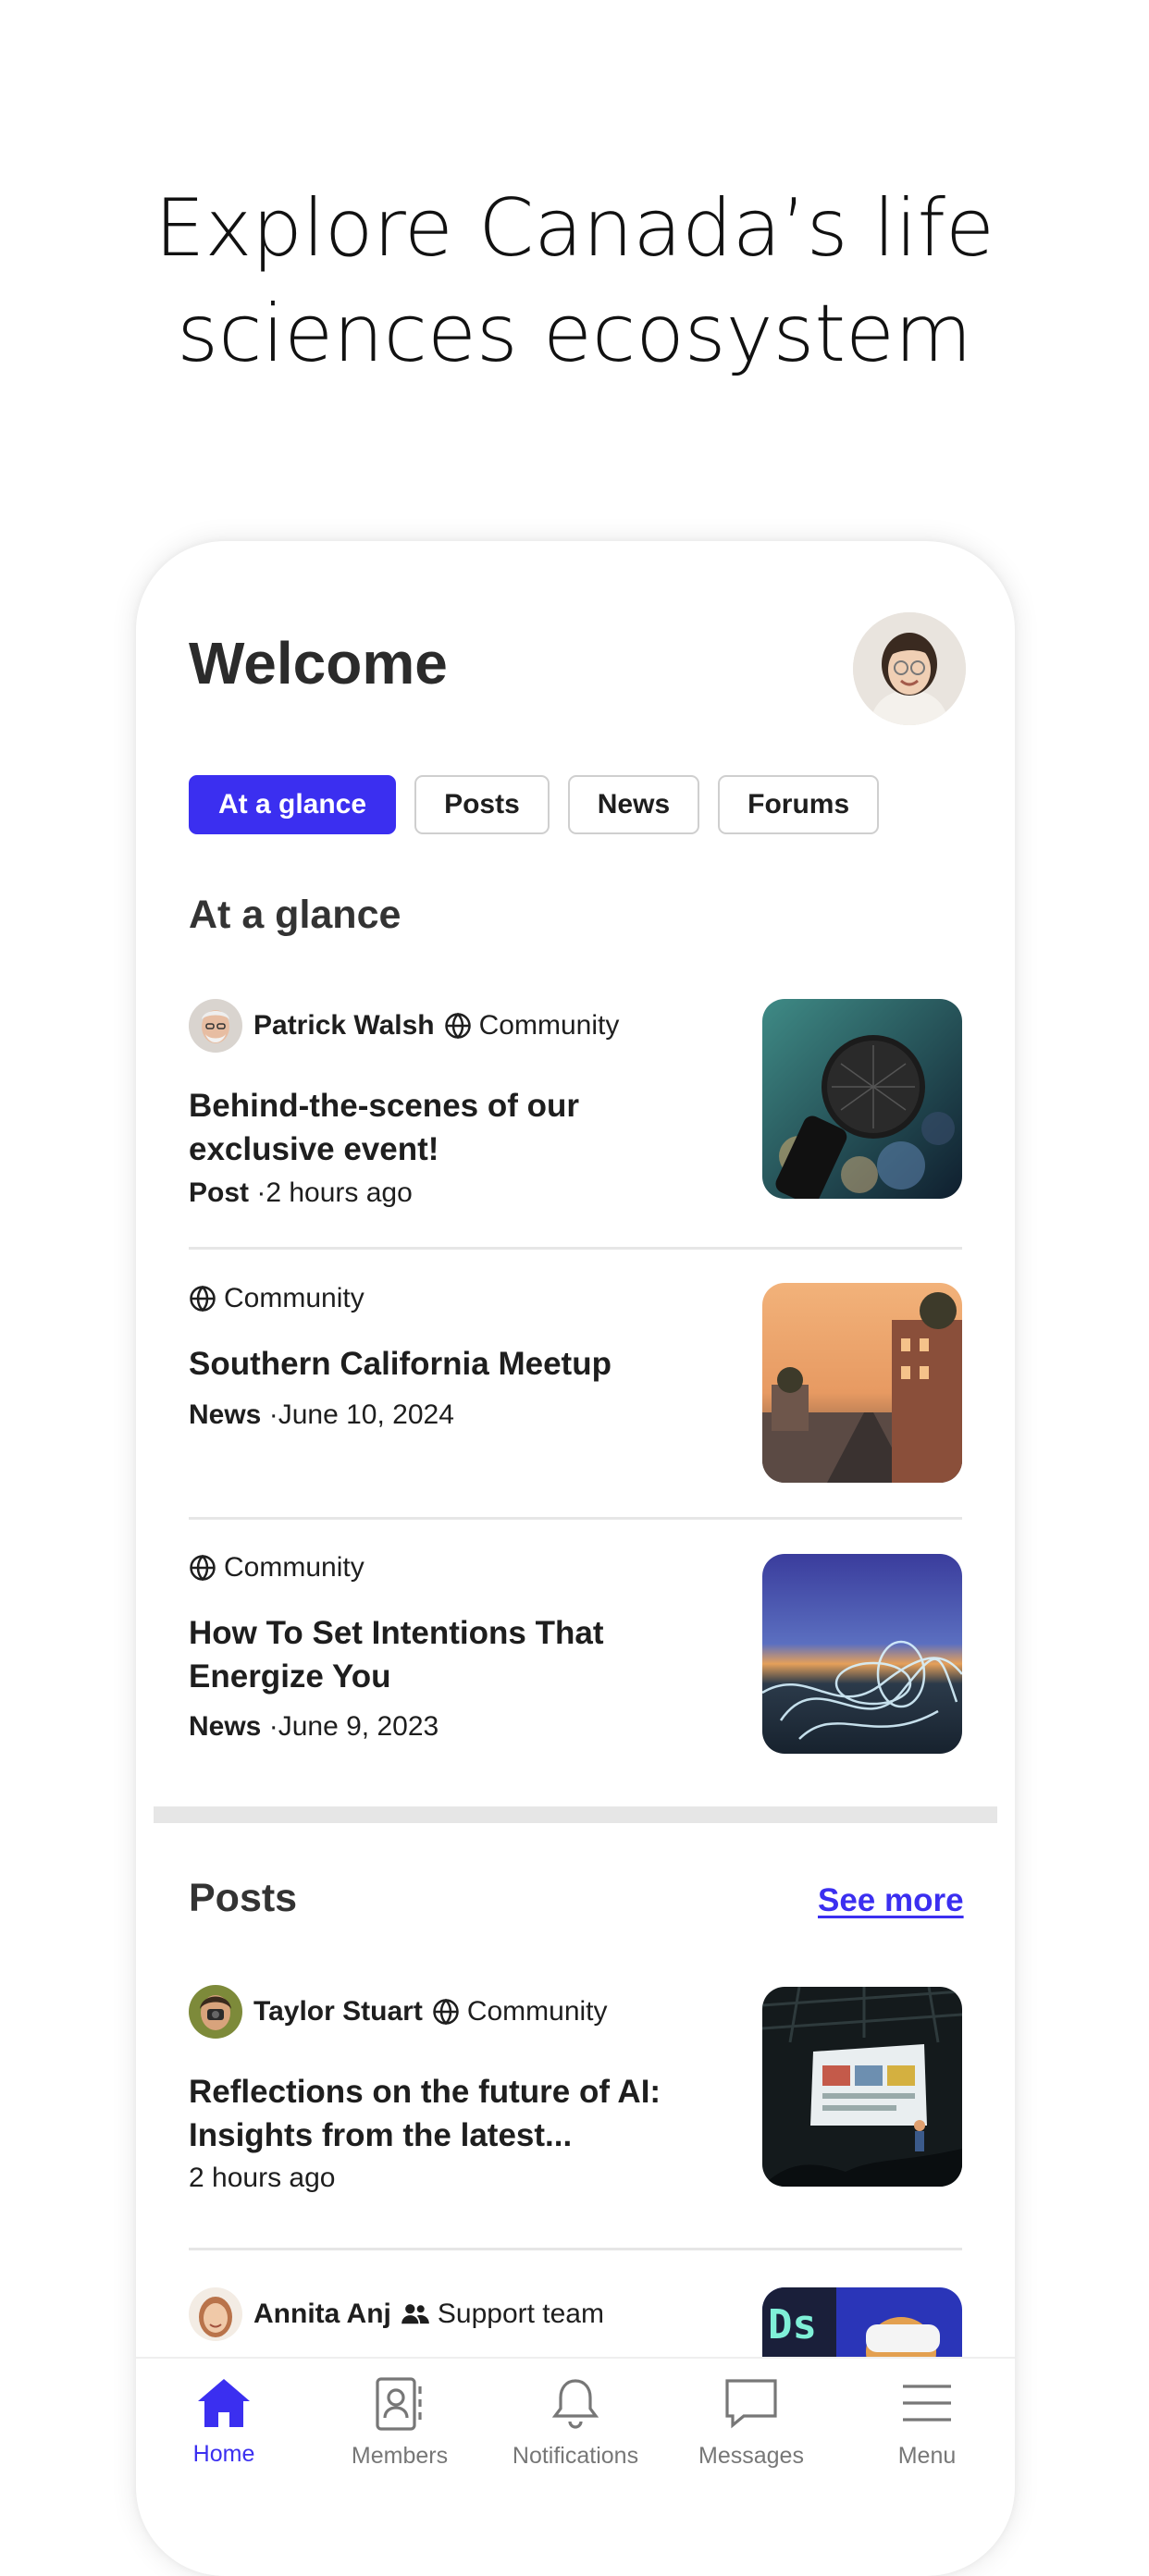 The width and height of the screenshot is (1149, 2576). I want to click on thumbnail-light-trails, so click(862, 1654).